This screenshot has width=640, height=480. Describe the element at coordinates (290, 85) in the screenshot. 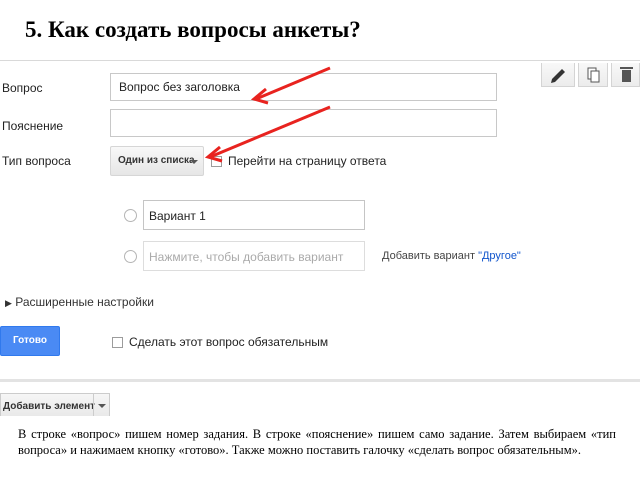

I see `arrow-to-question-title` at that location.